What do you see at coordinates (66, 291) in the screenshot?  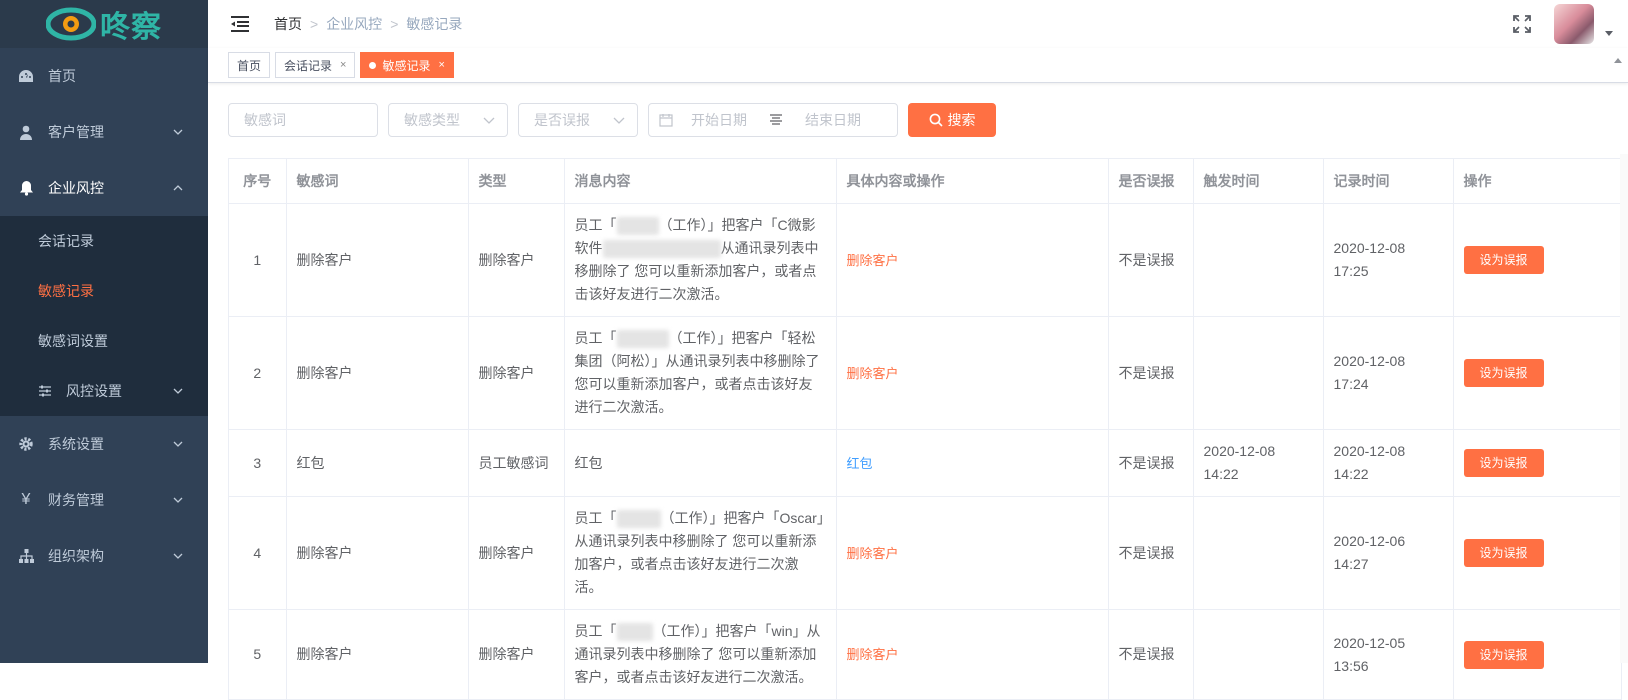 I see `sidebar-item-label: 敏感记录` at bounding box center [66, 291].